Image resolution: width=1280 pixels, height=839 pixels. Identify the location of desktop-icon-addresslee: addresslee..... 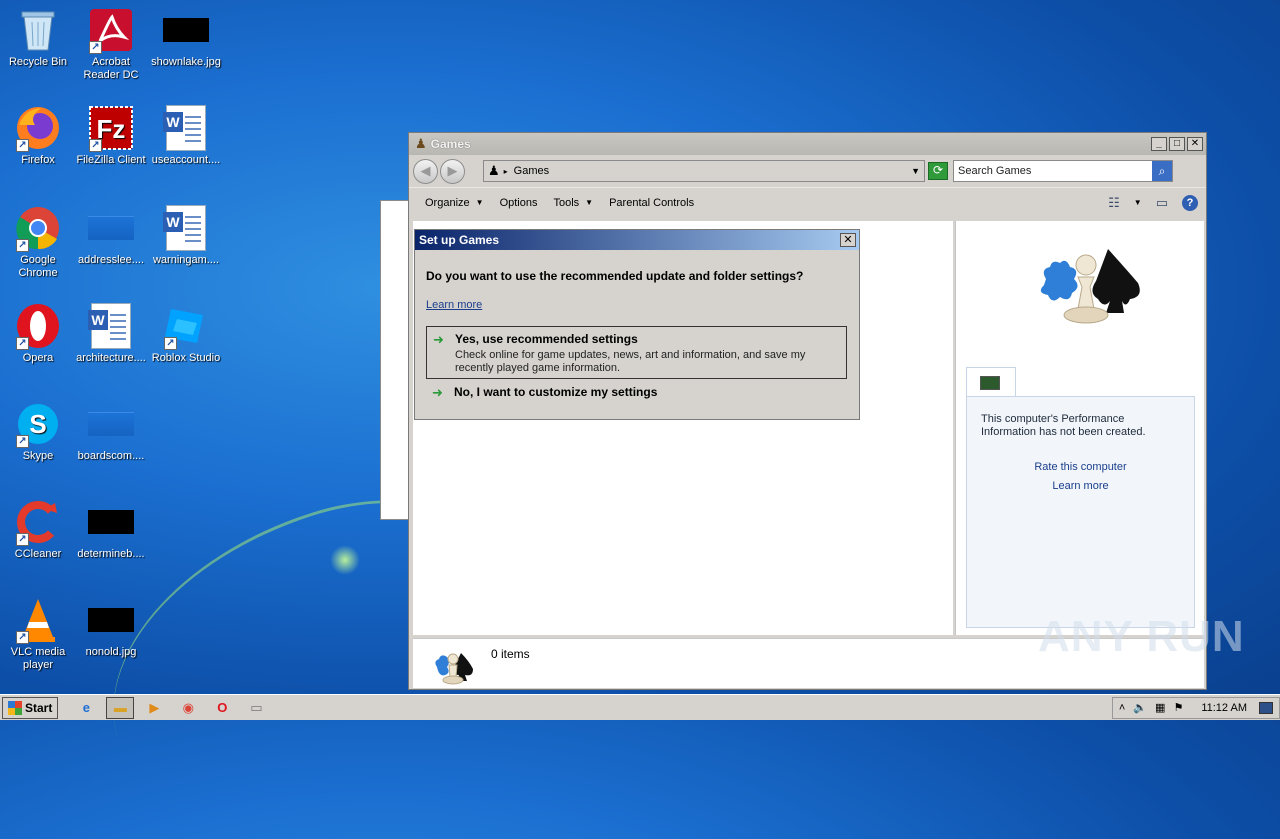
(111, 235).